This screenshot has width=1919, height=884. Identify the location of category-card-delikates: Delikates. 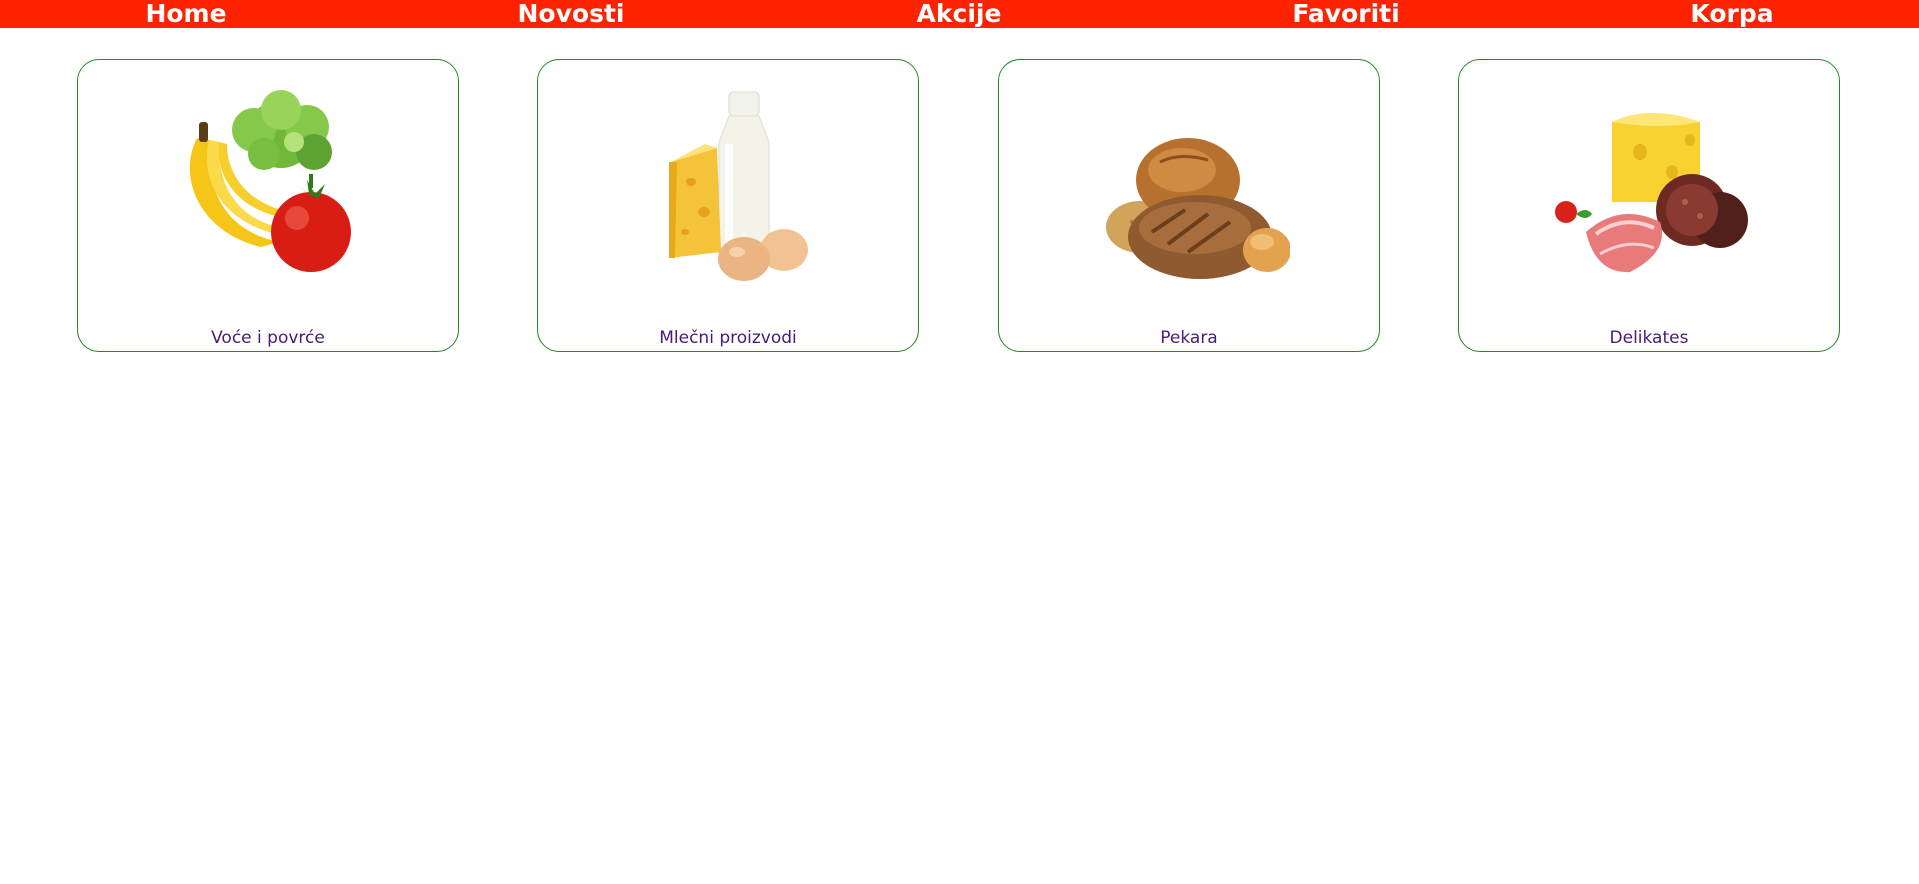
(1649, 205).